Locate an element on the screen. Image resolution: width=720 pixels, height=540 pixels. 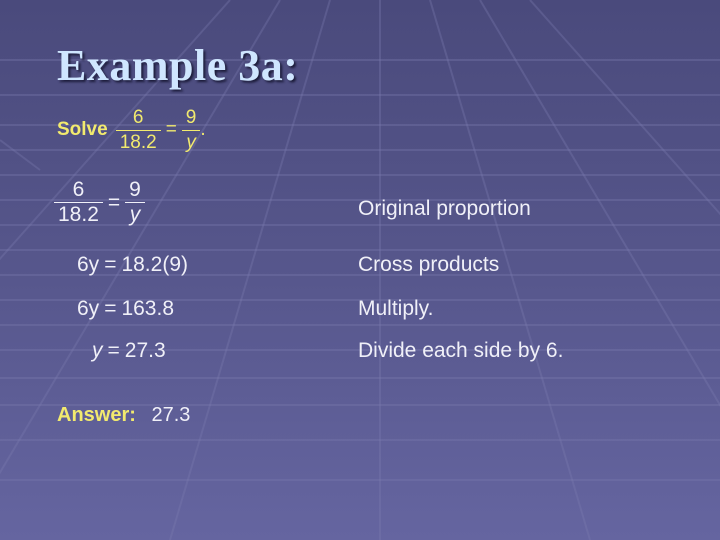
step-1-note: Original proportion is located at coordinates (444, 208).